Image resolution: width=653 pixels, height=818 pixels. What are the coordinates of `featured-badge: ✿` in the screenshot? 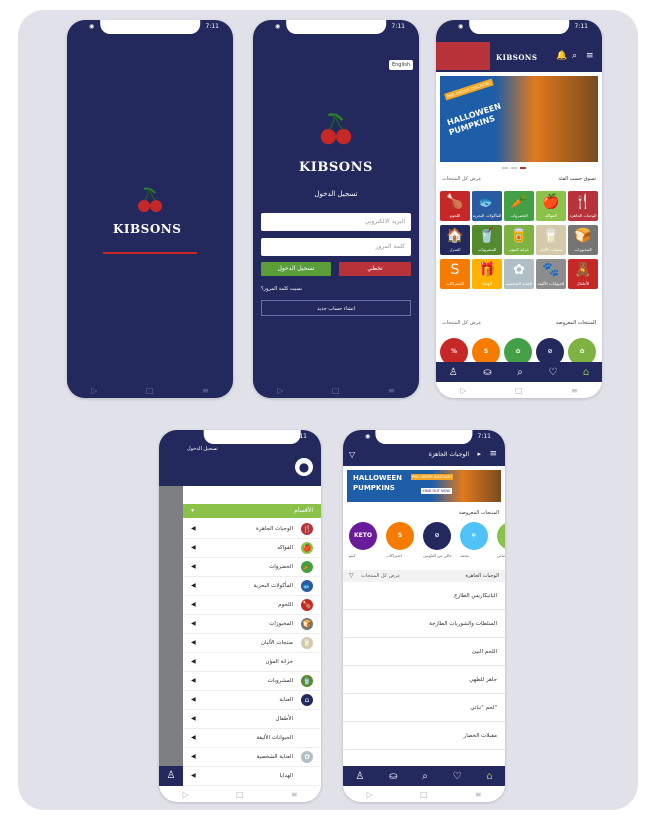 It's located at (501, 536).